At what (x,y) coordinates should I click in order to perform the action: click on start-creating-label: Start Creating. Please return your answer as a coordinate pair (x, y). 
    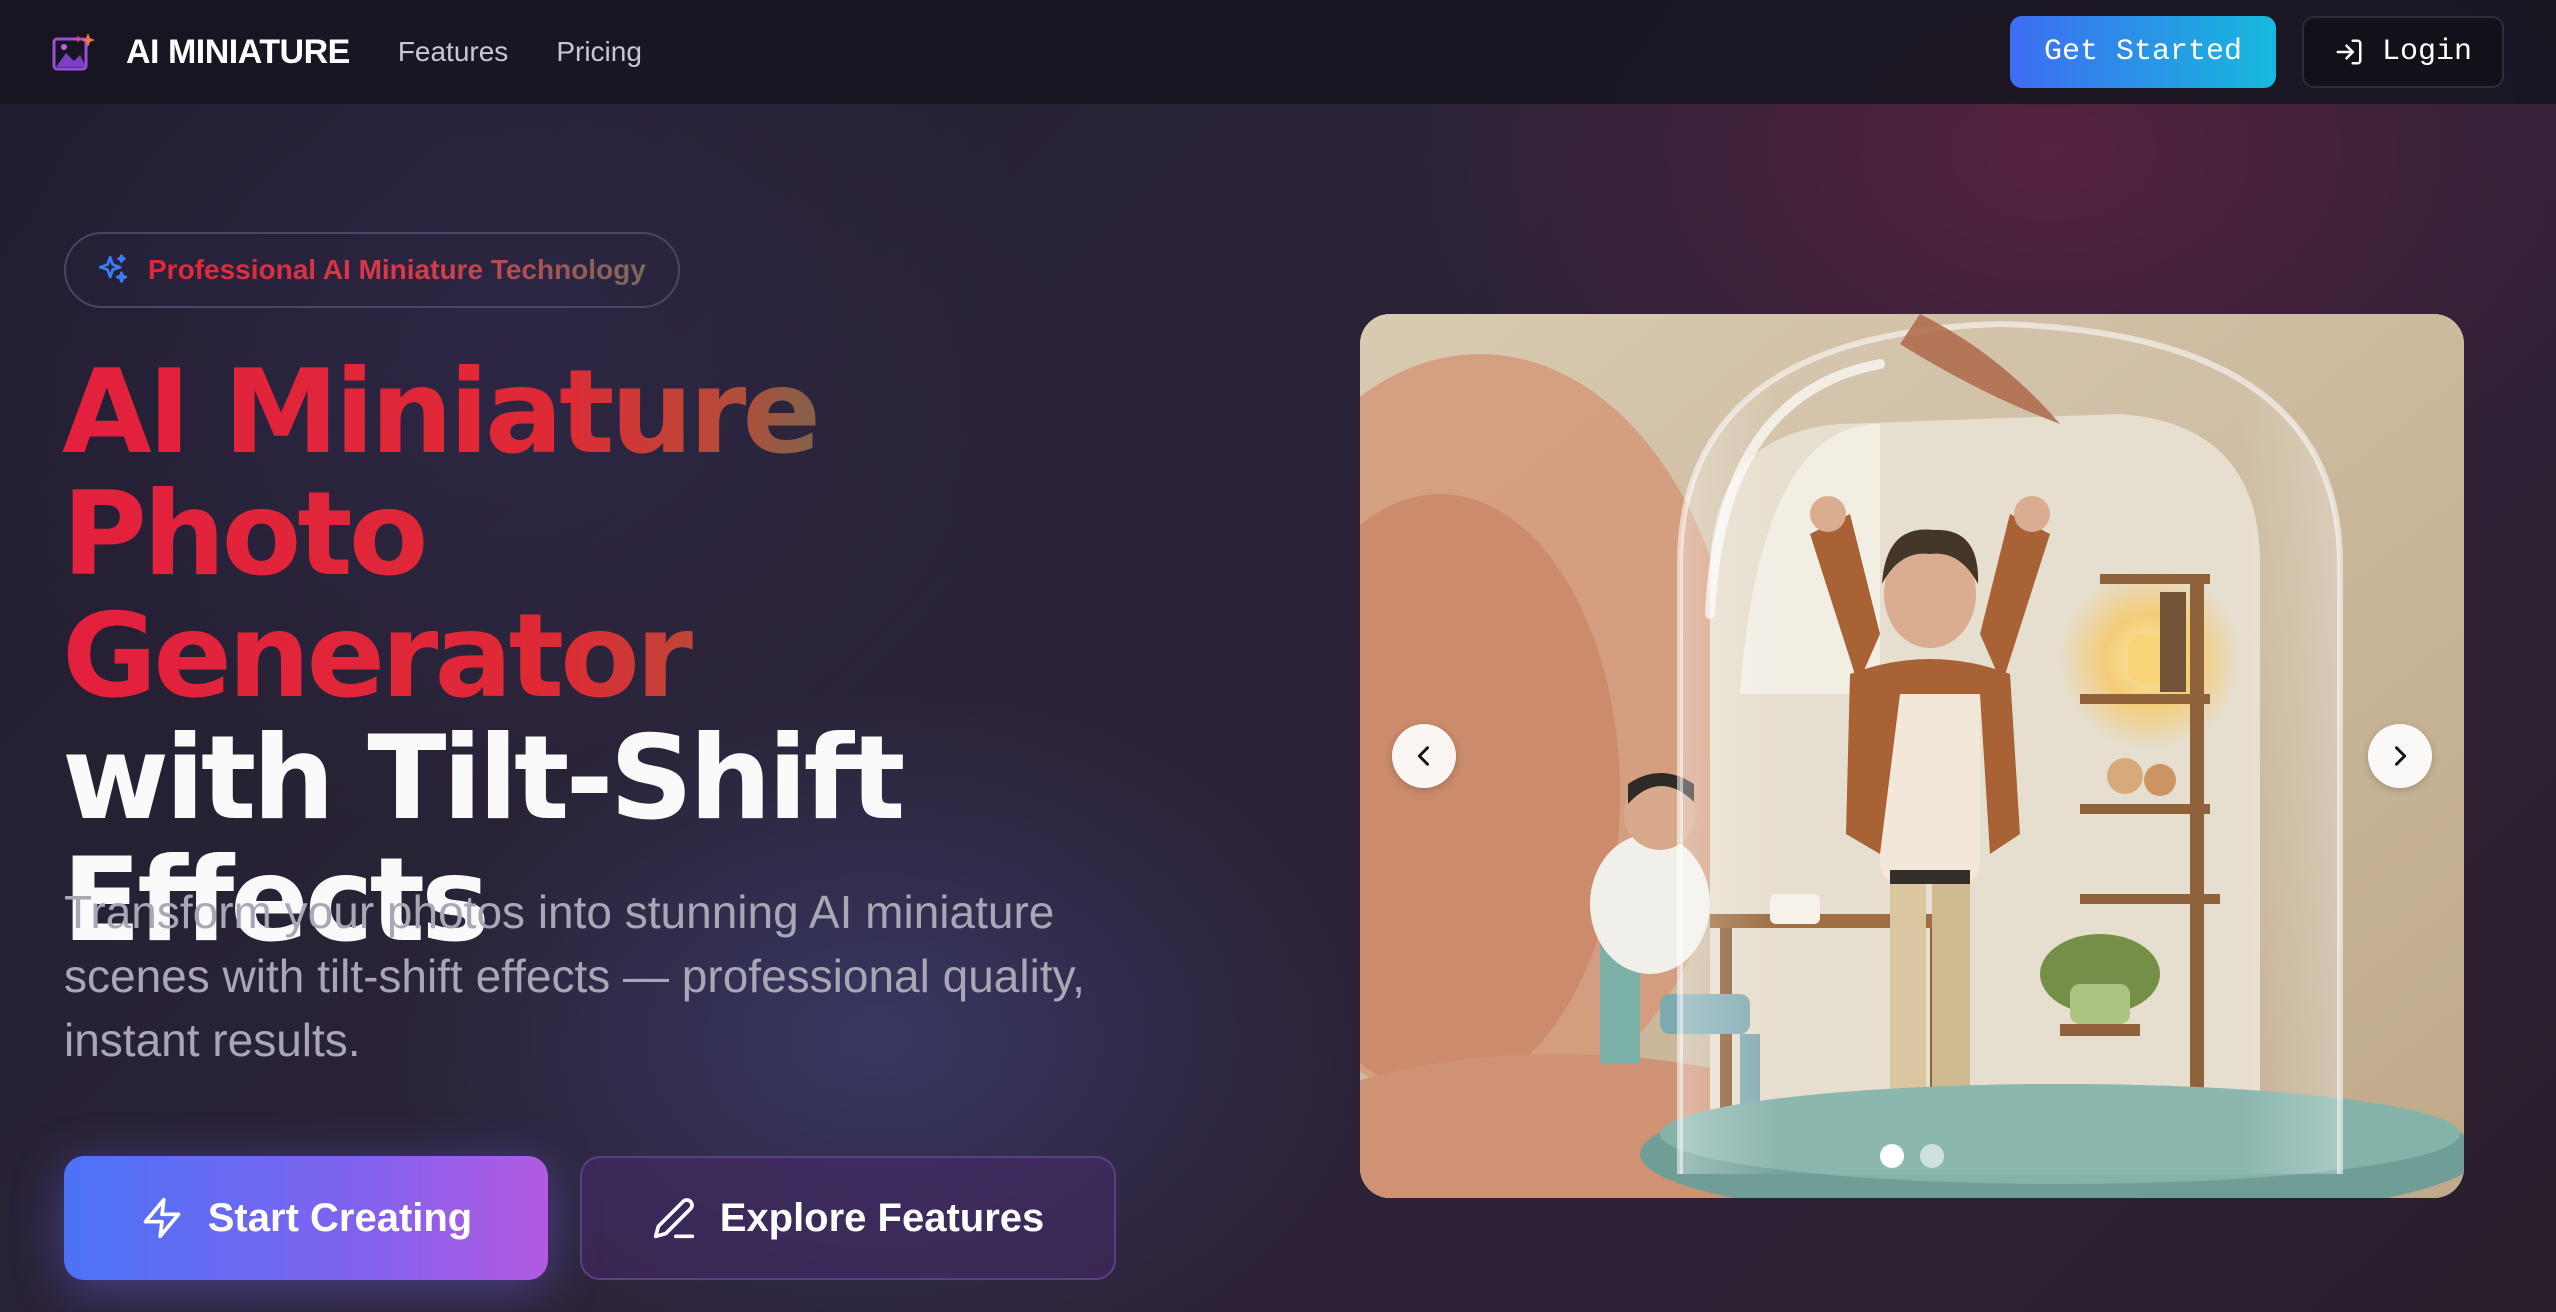
    Looking at the image, I should click on (340, 1217).